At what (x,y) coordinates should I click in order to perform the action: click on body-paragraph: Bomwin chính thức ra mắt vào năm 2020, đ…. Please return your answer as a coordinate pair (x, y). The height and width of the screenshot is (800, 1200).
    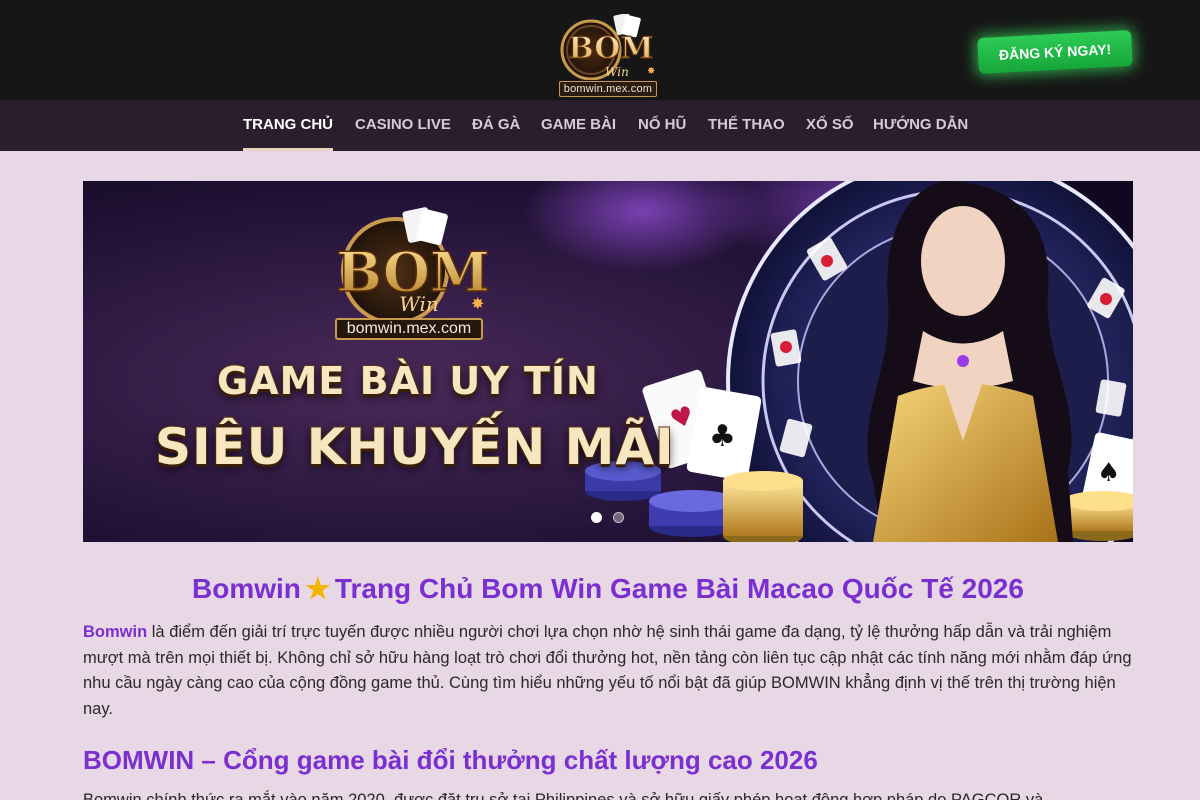
    Looking at the image, I should click on (563, 795).